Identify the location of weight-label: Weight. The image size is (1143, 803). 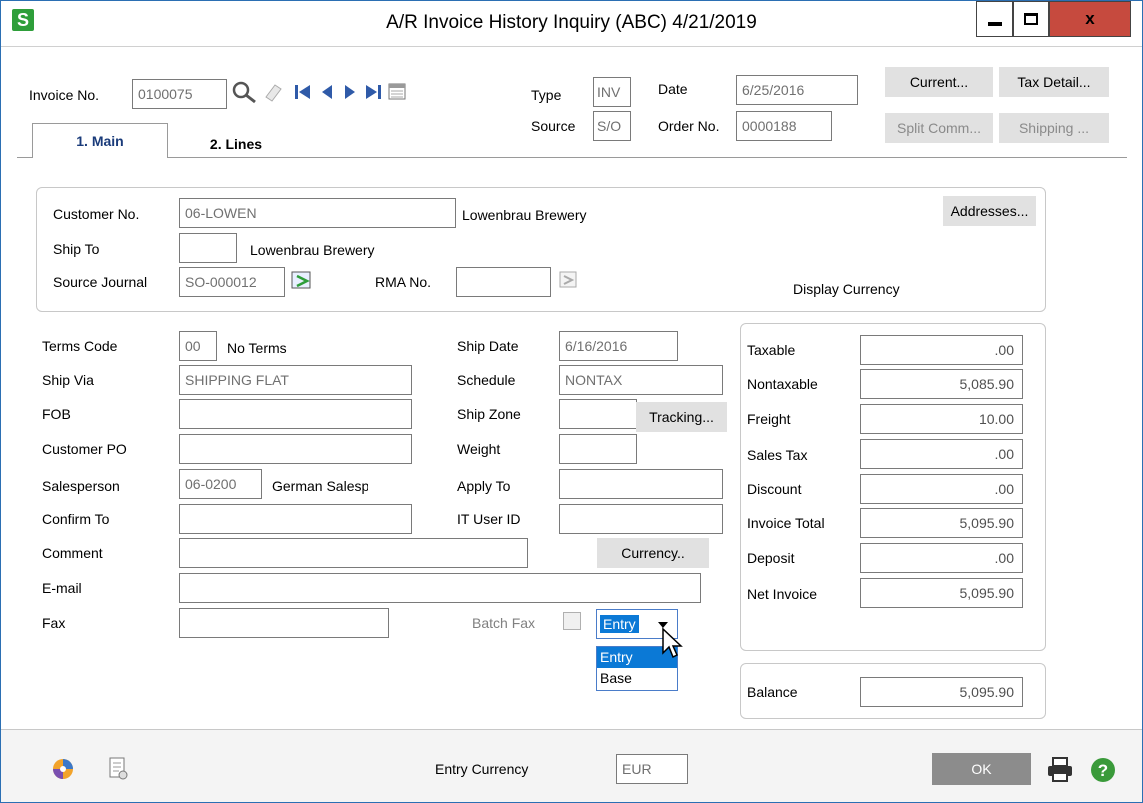
(479, 449).